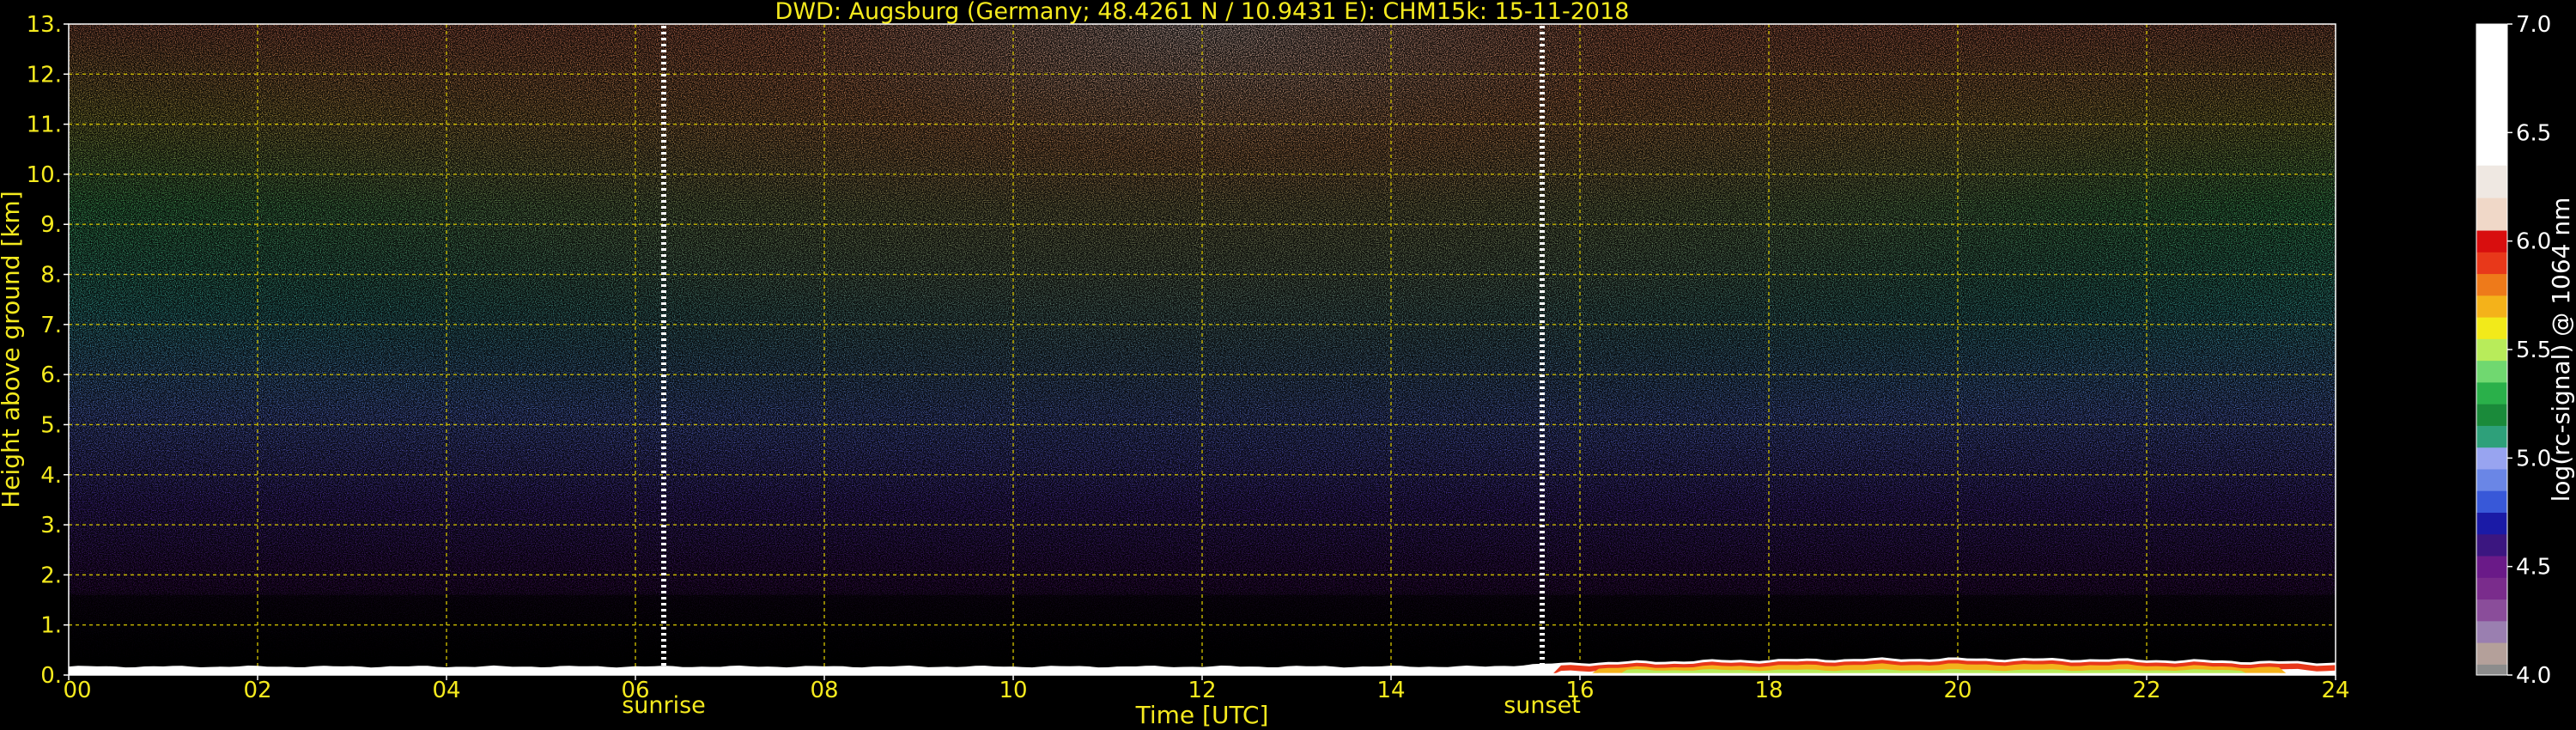  Describe the element at coordinates (51, 676) in the screenshot. I see `y-tick-label: 0.` at that location.